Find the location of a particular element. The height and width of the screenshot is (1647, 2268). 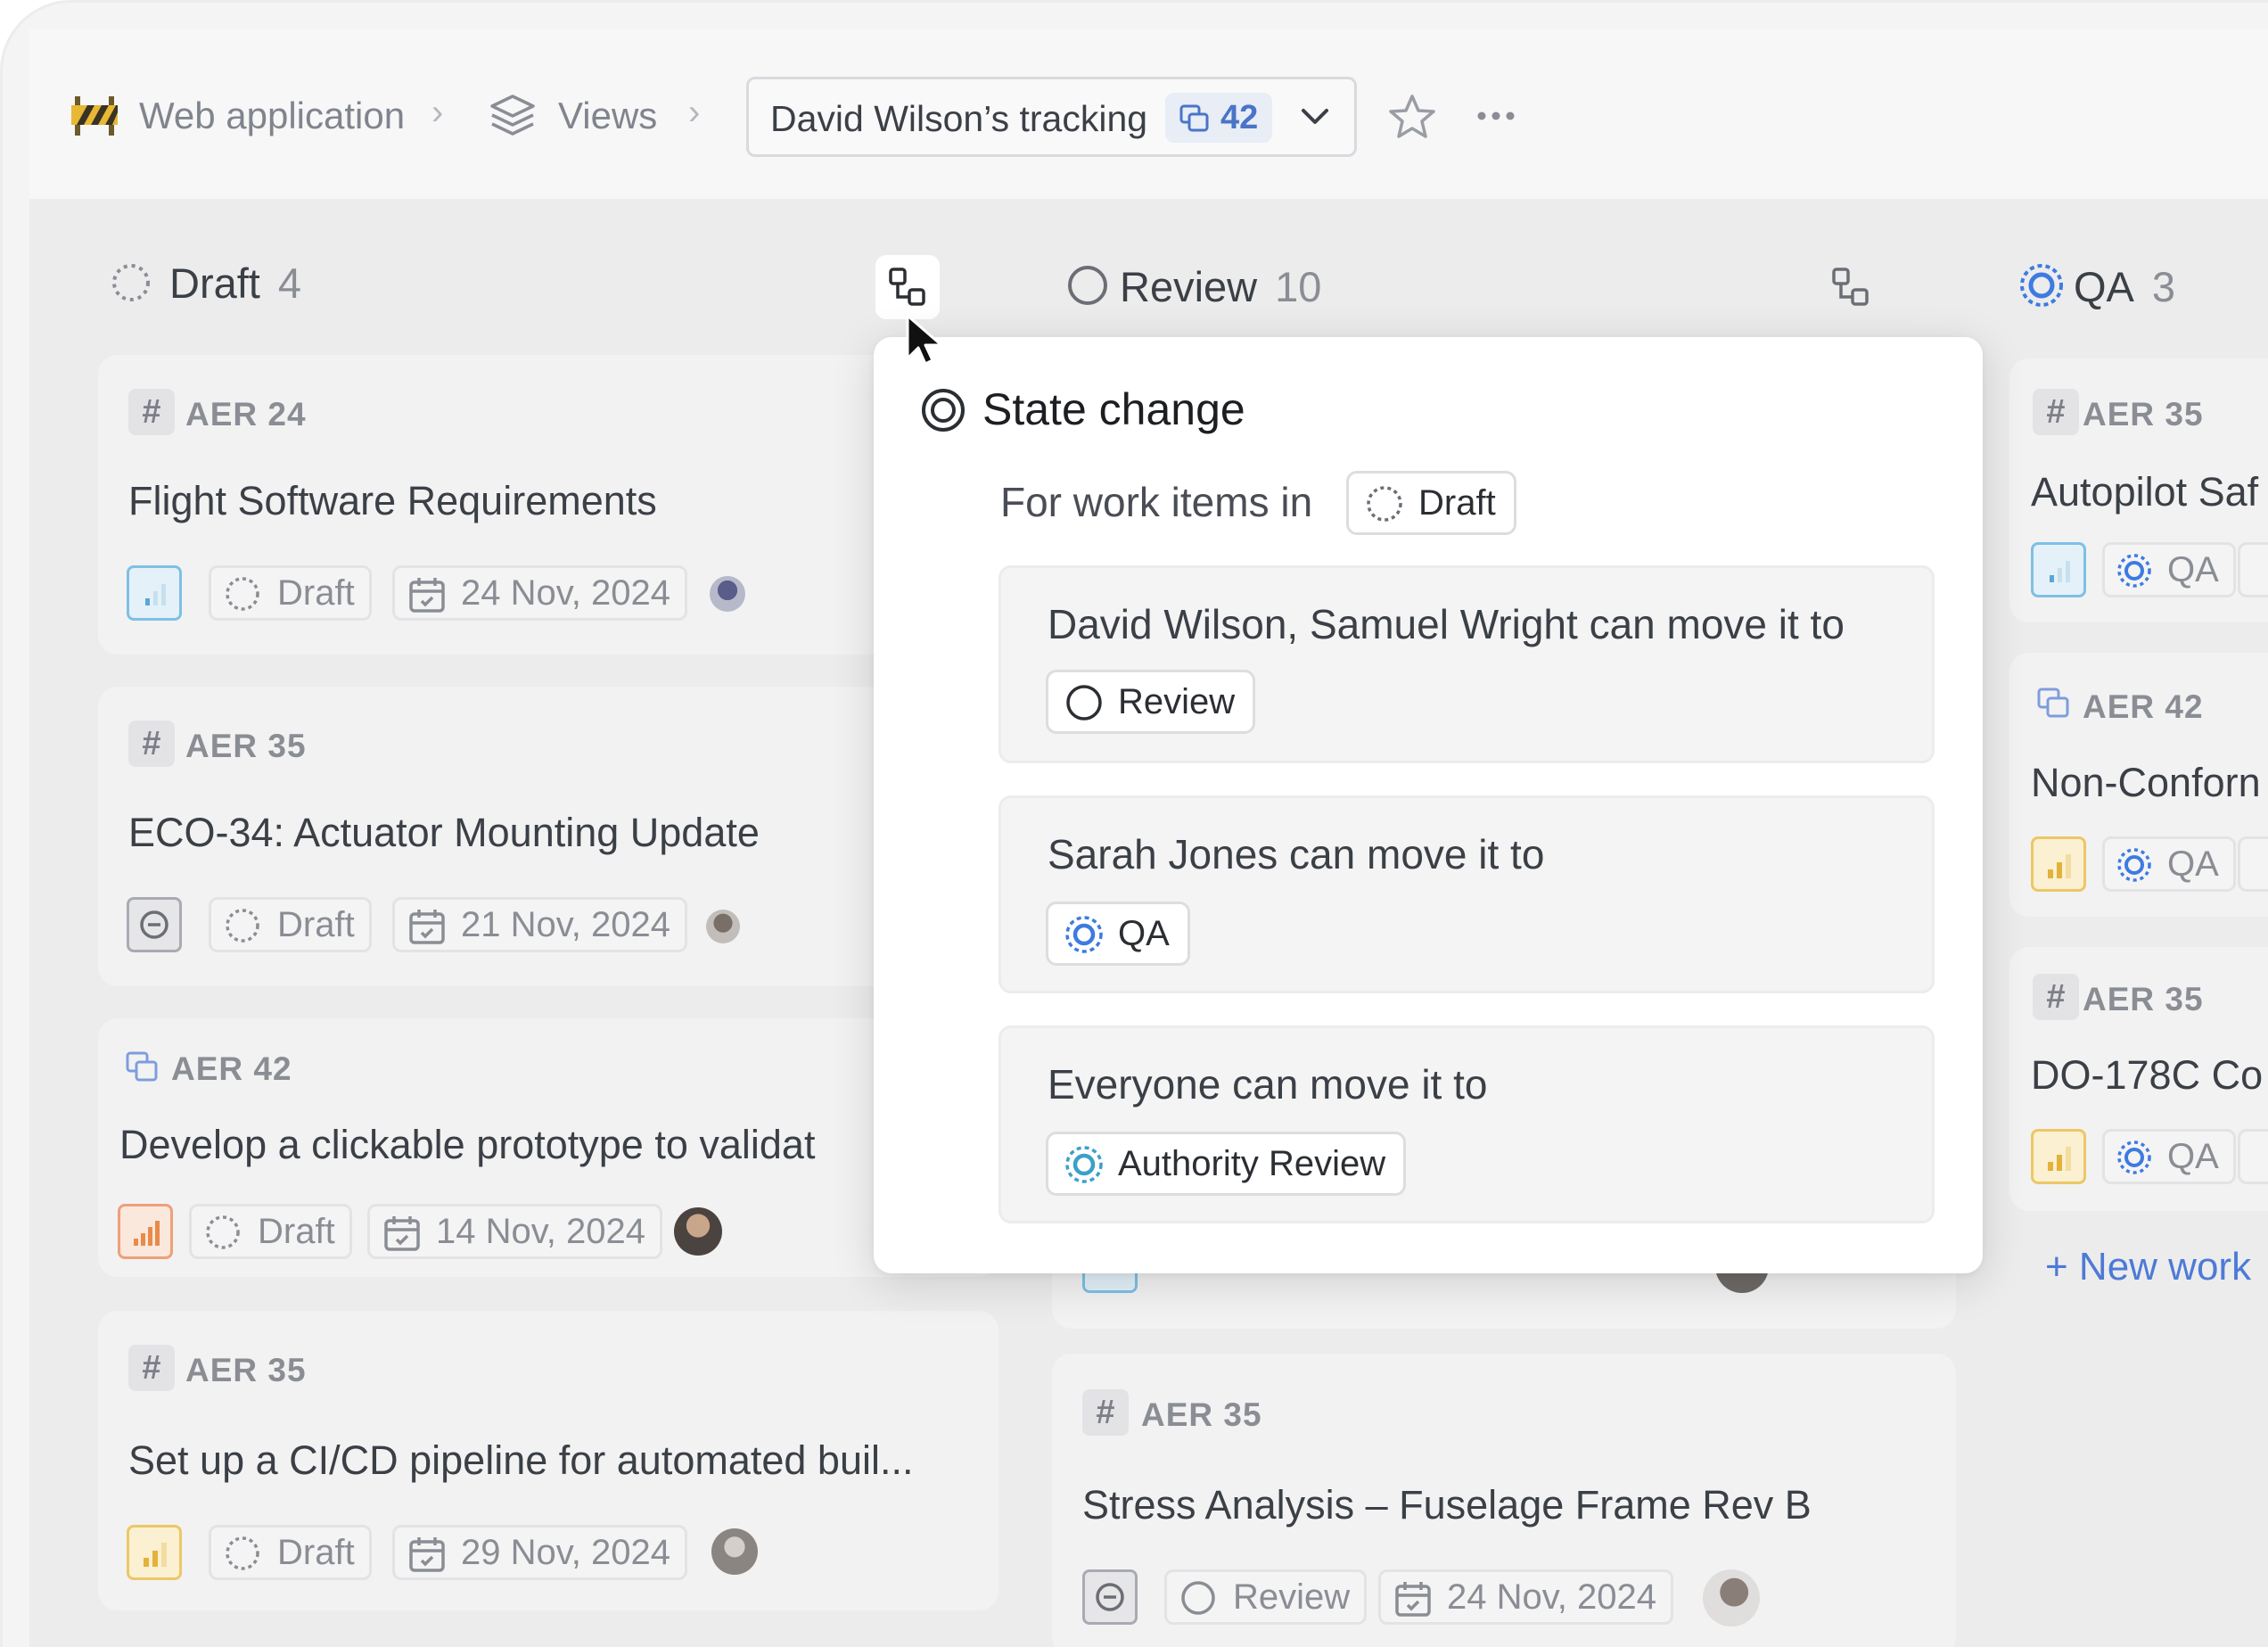

work-item-card: # AER 35 DO-178C Co QA is located at coordinates (2138, 1079).